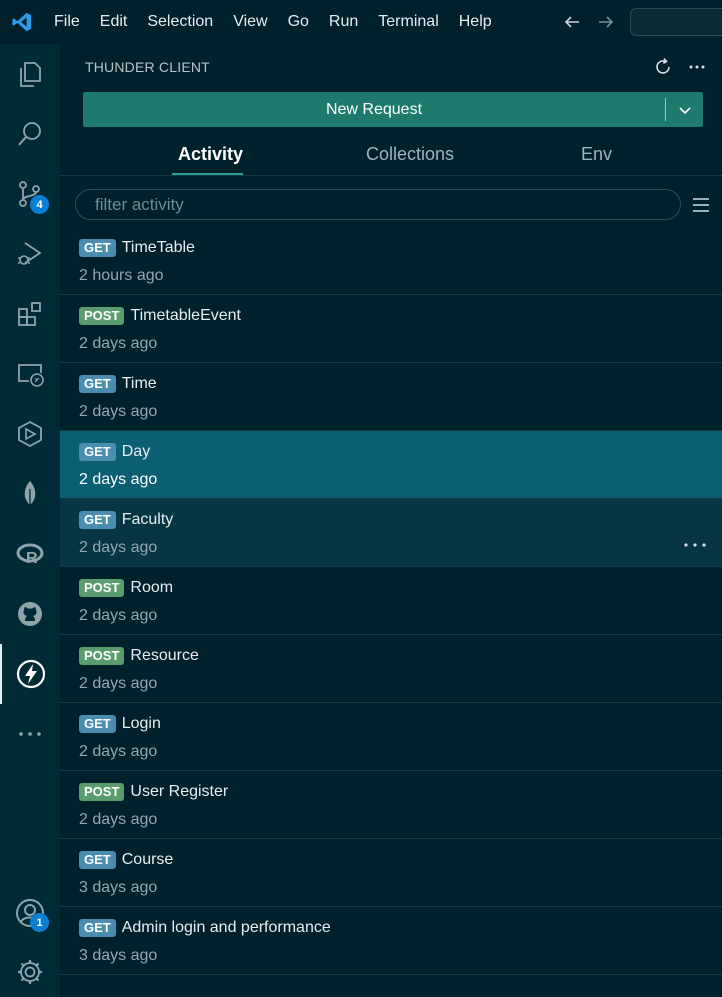 The height and width of the screenshot is (997, 722). What do you see at coordinates (606, 22) in the screenshot?
I see `forward-arrow-icon` at bounding box center [606, 22].